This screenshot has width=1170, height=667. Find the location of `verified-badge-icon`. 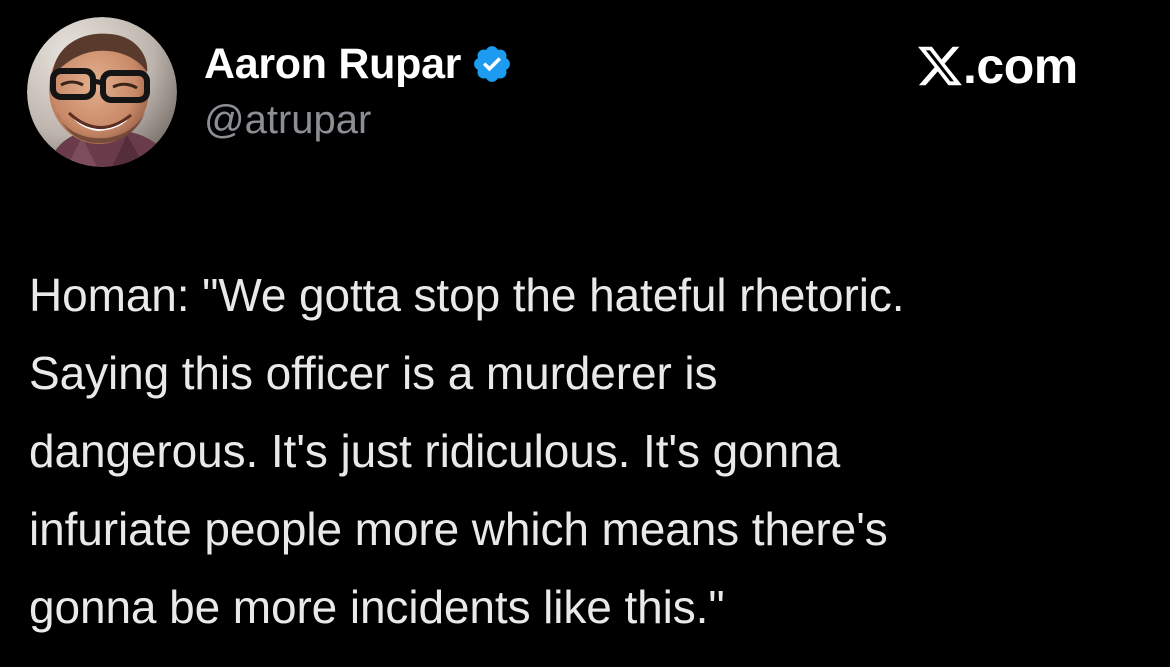

verified-badge-icon is located at coordinates (492, 64).